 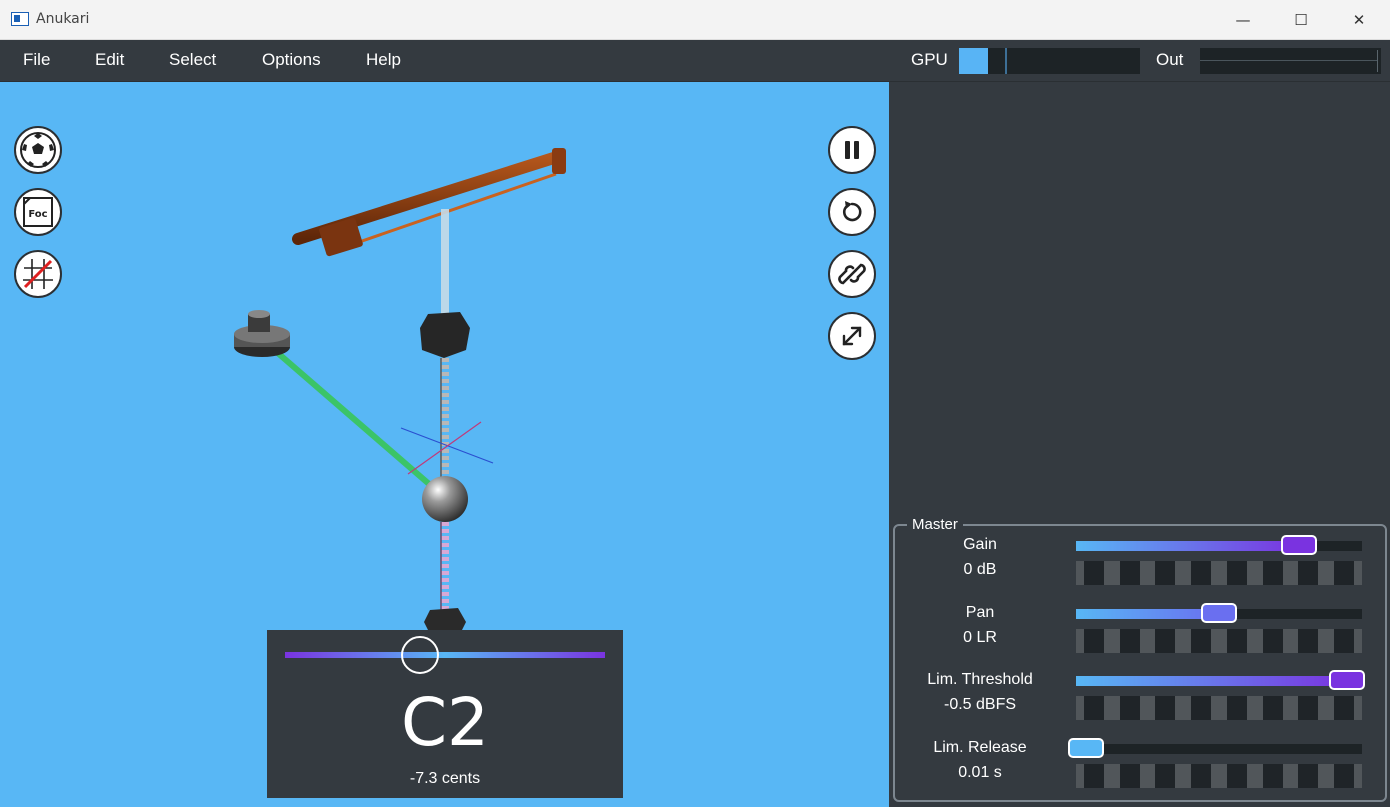 What do you see at coordinates (980, 772) in the screenshot?
I see `param-value: 0.01 s` at bounding box center [980, 772].